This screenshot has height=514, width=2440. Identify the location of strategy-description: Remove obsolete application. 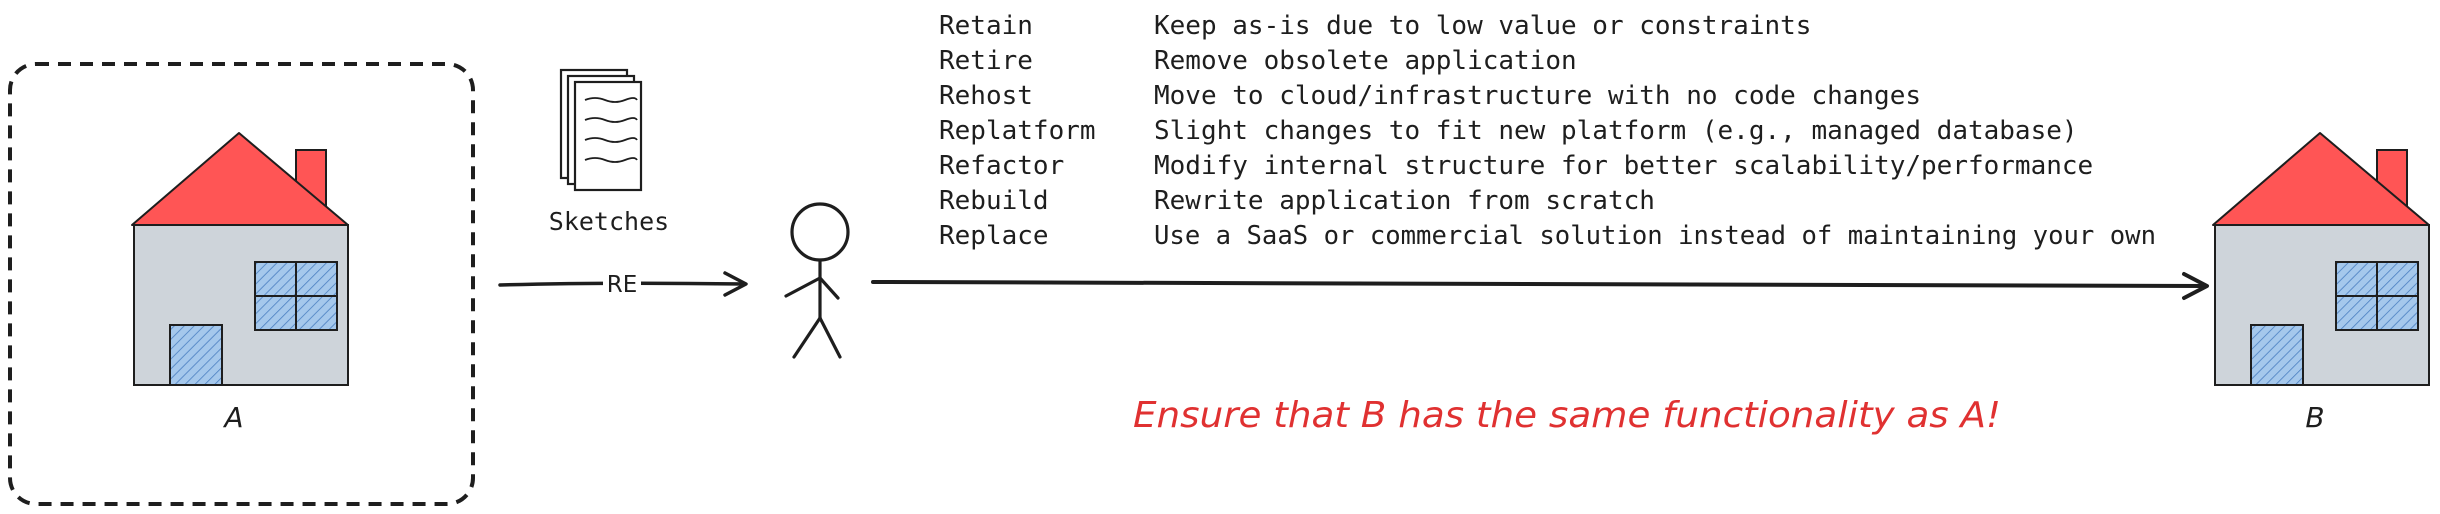
(1365, 61).